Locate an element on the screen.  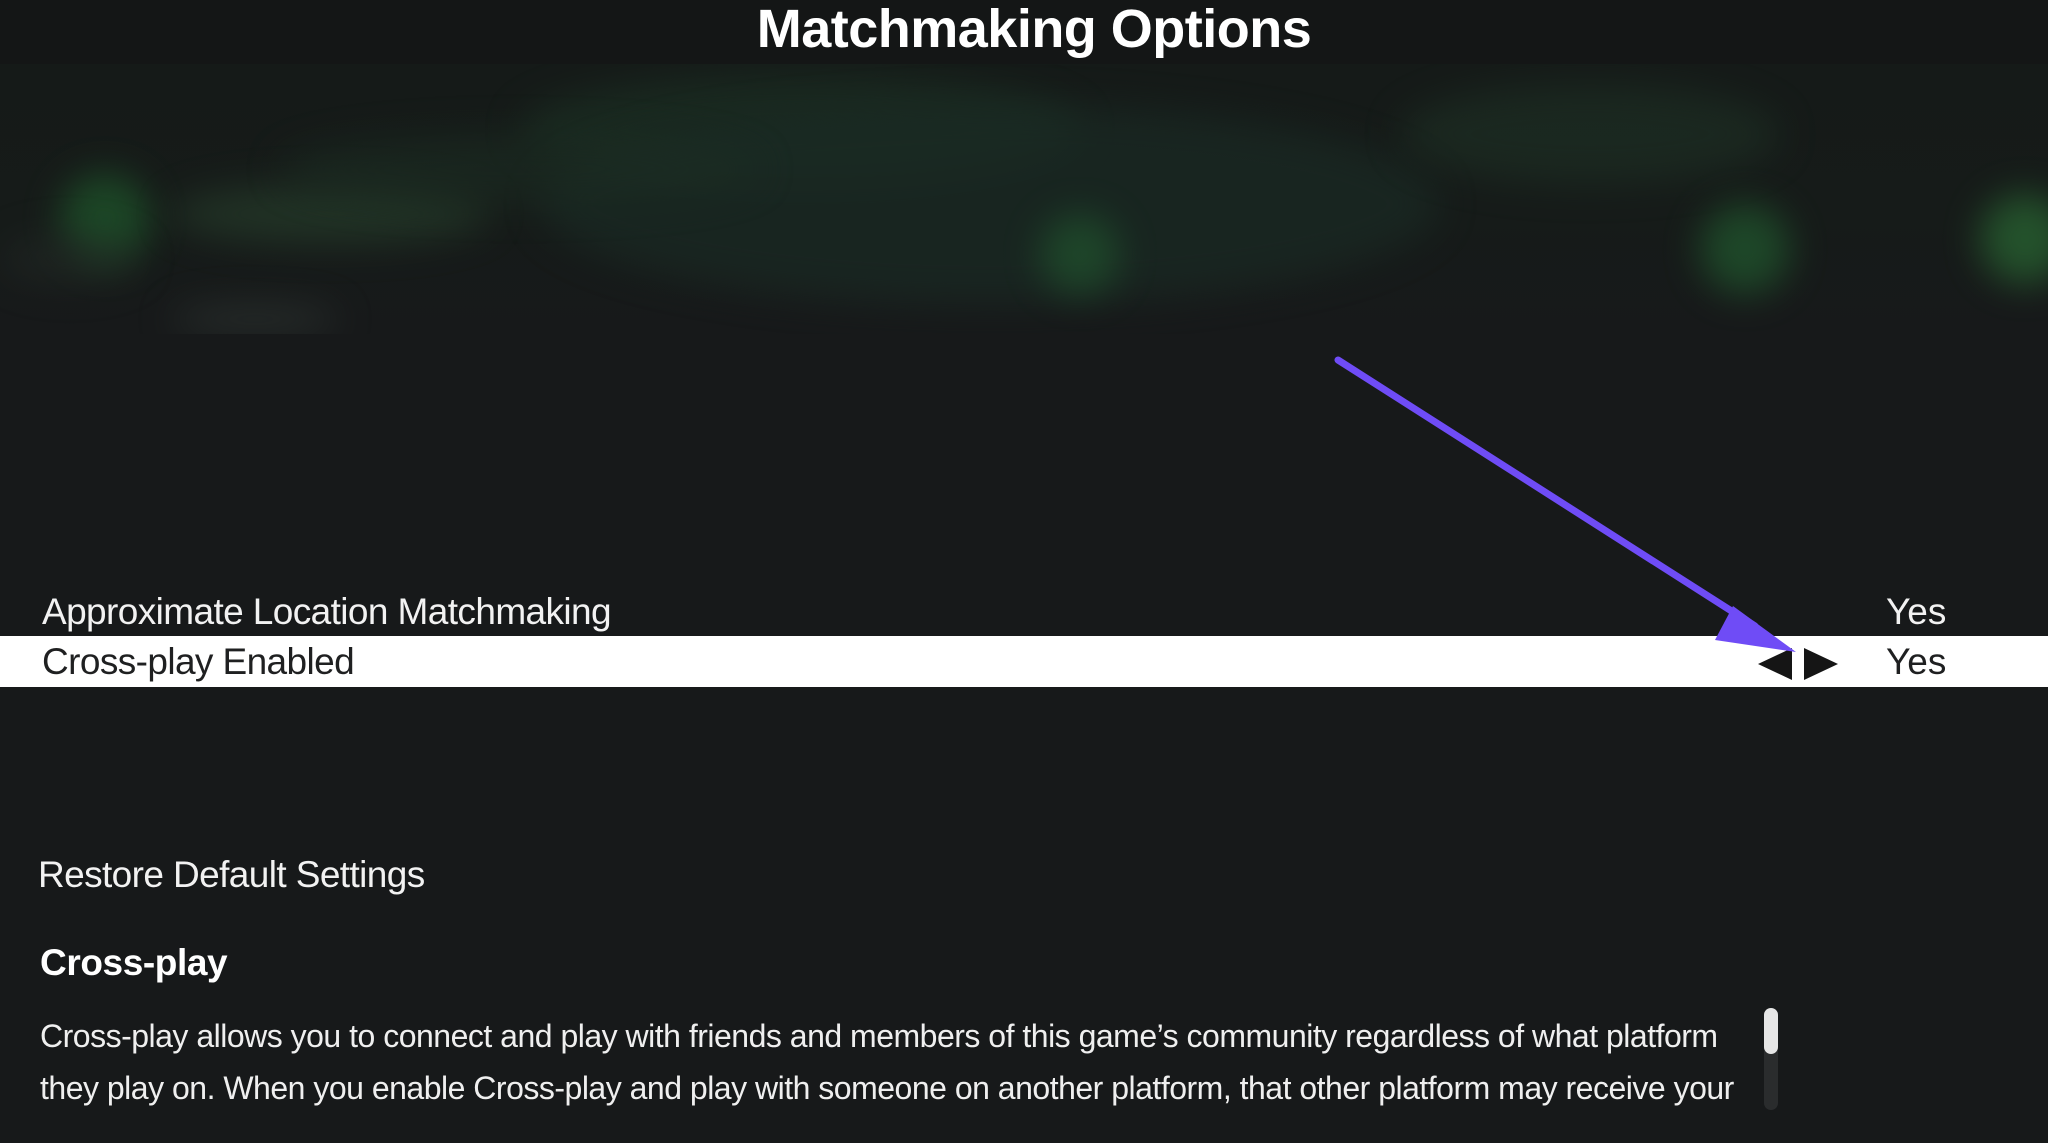
annotation-arrow-head is located at coordinates (1755, 629).